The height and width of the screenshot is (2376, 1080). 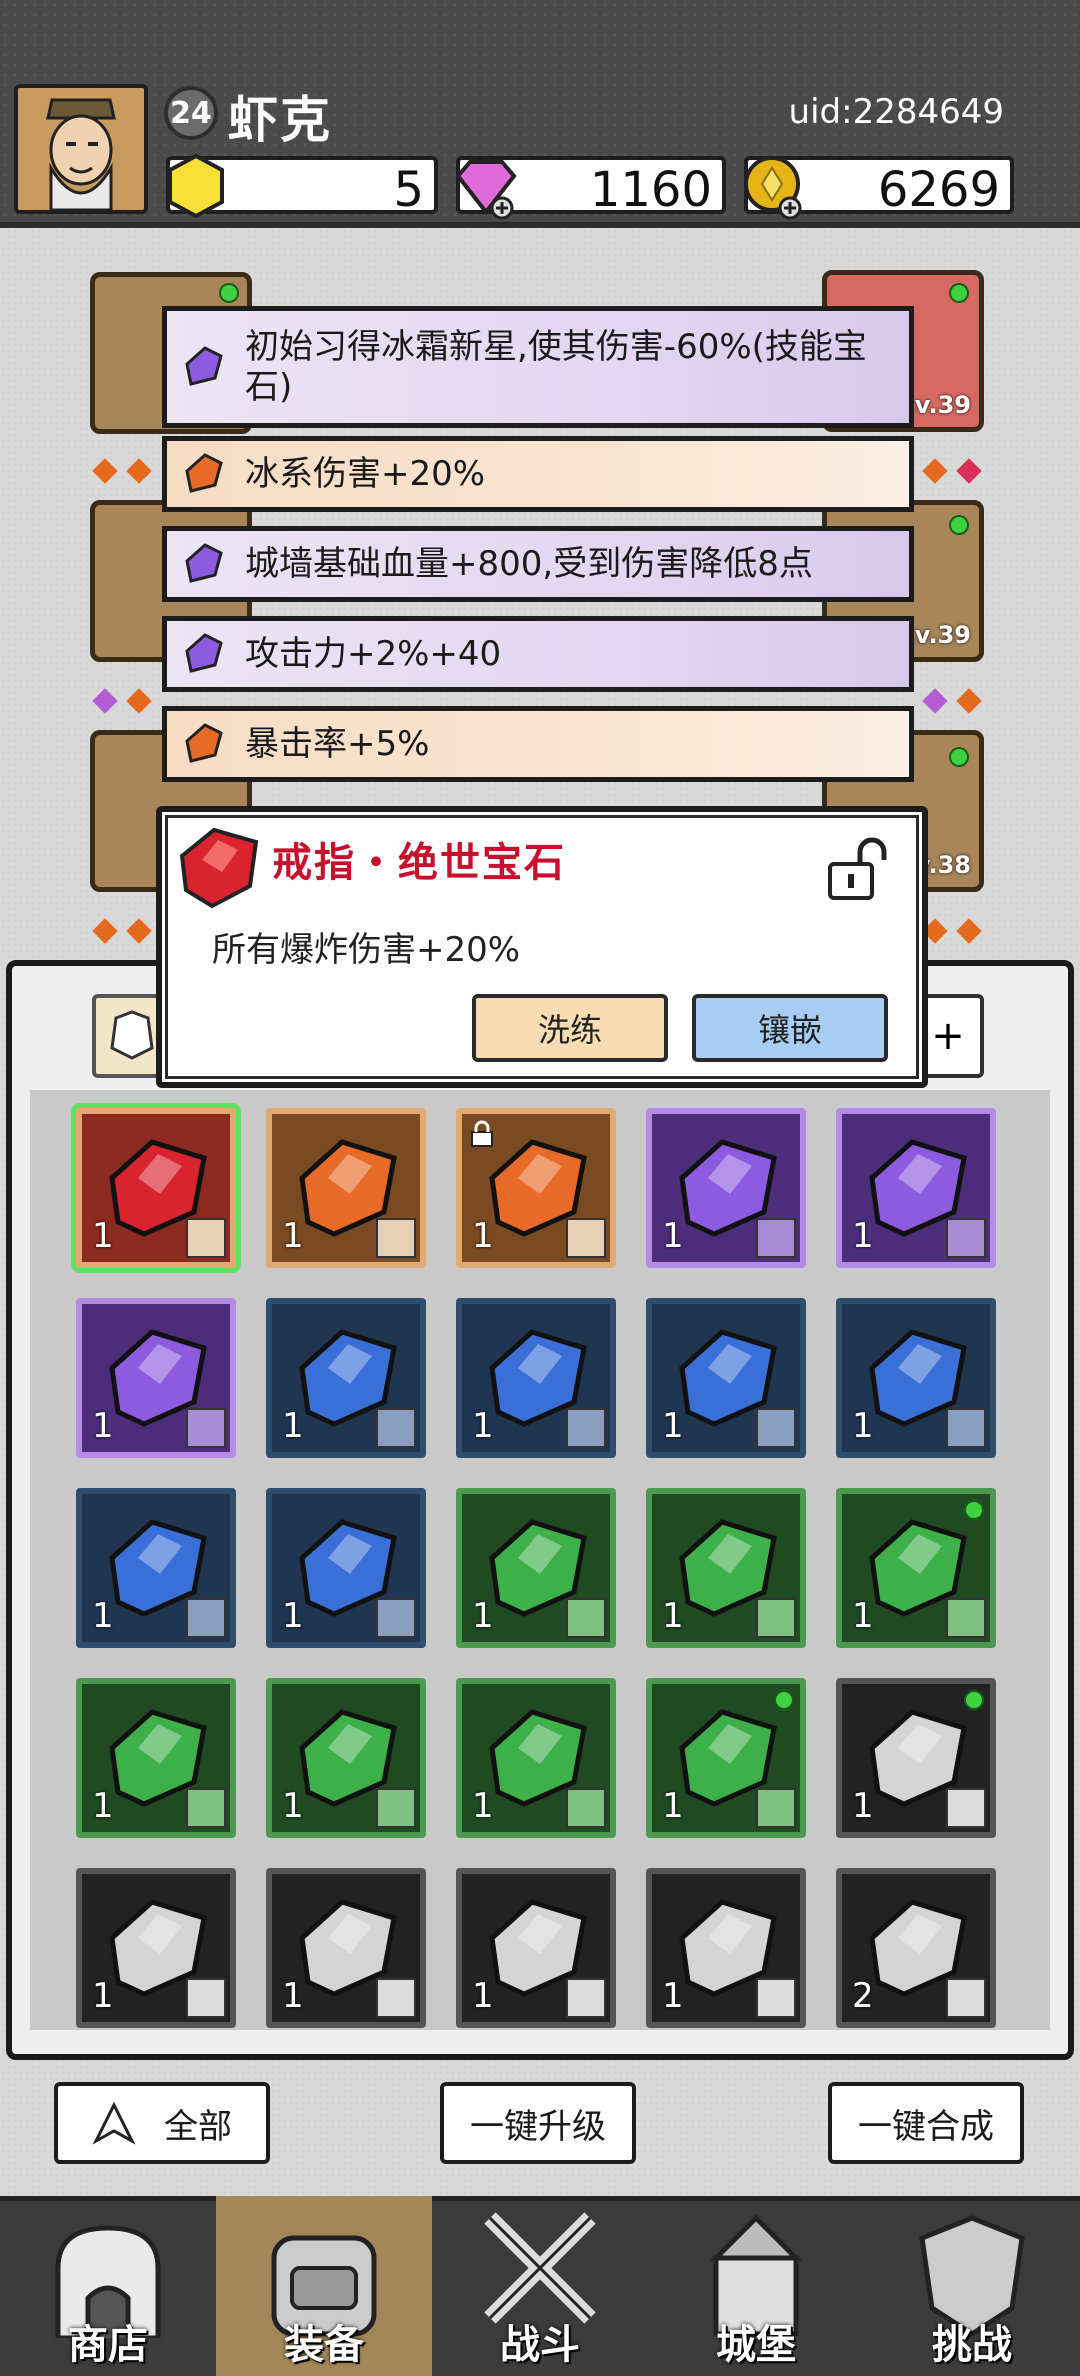 I want to click on yellow-gem-value: 5, so click(x=408, y=190).